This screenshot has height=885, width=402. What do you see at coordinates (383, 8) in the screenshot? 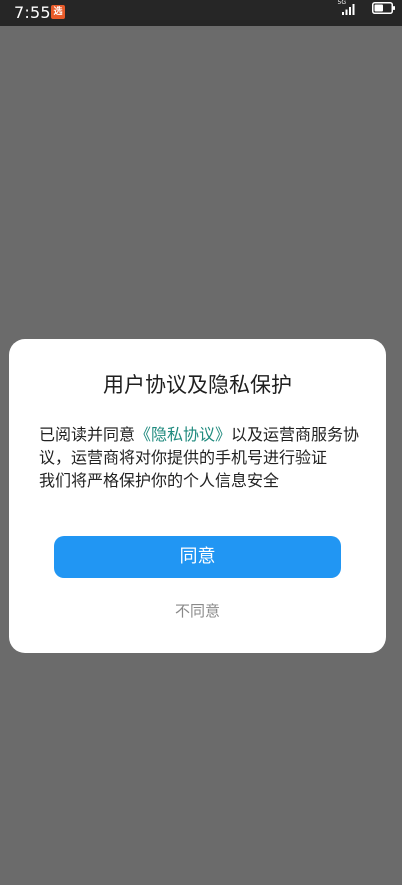
I see `battery-icon` at bounding box center [383, 8].